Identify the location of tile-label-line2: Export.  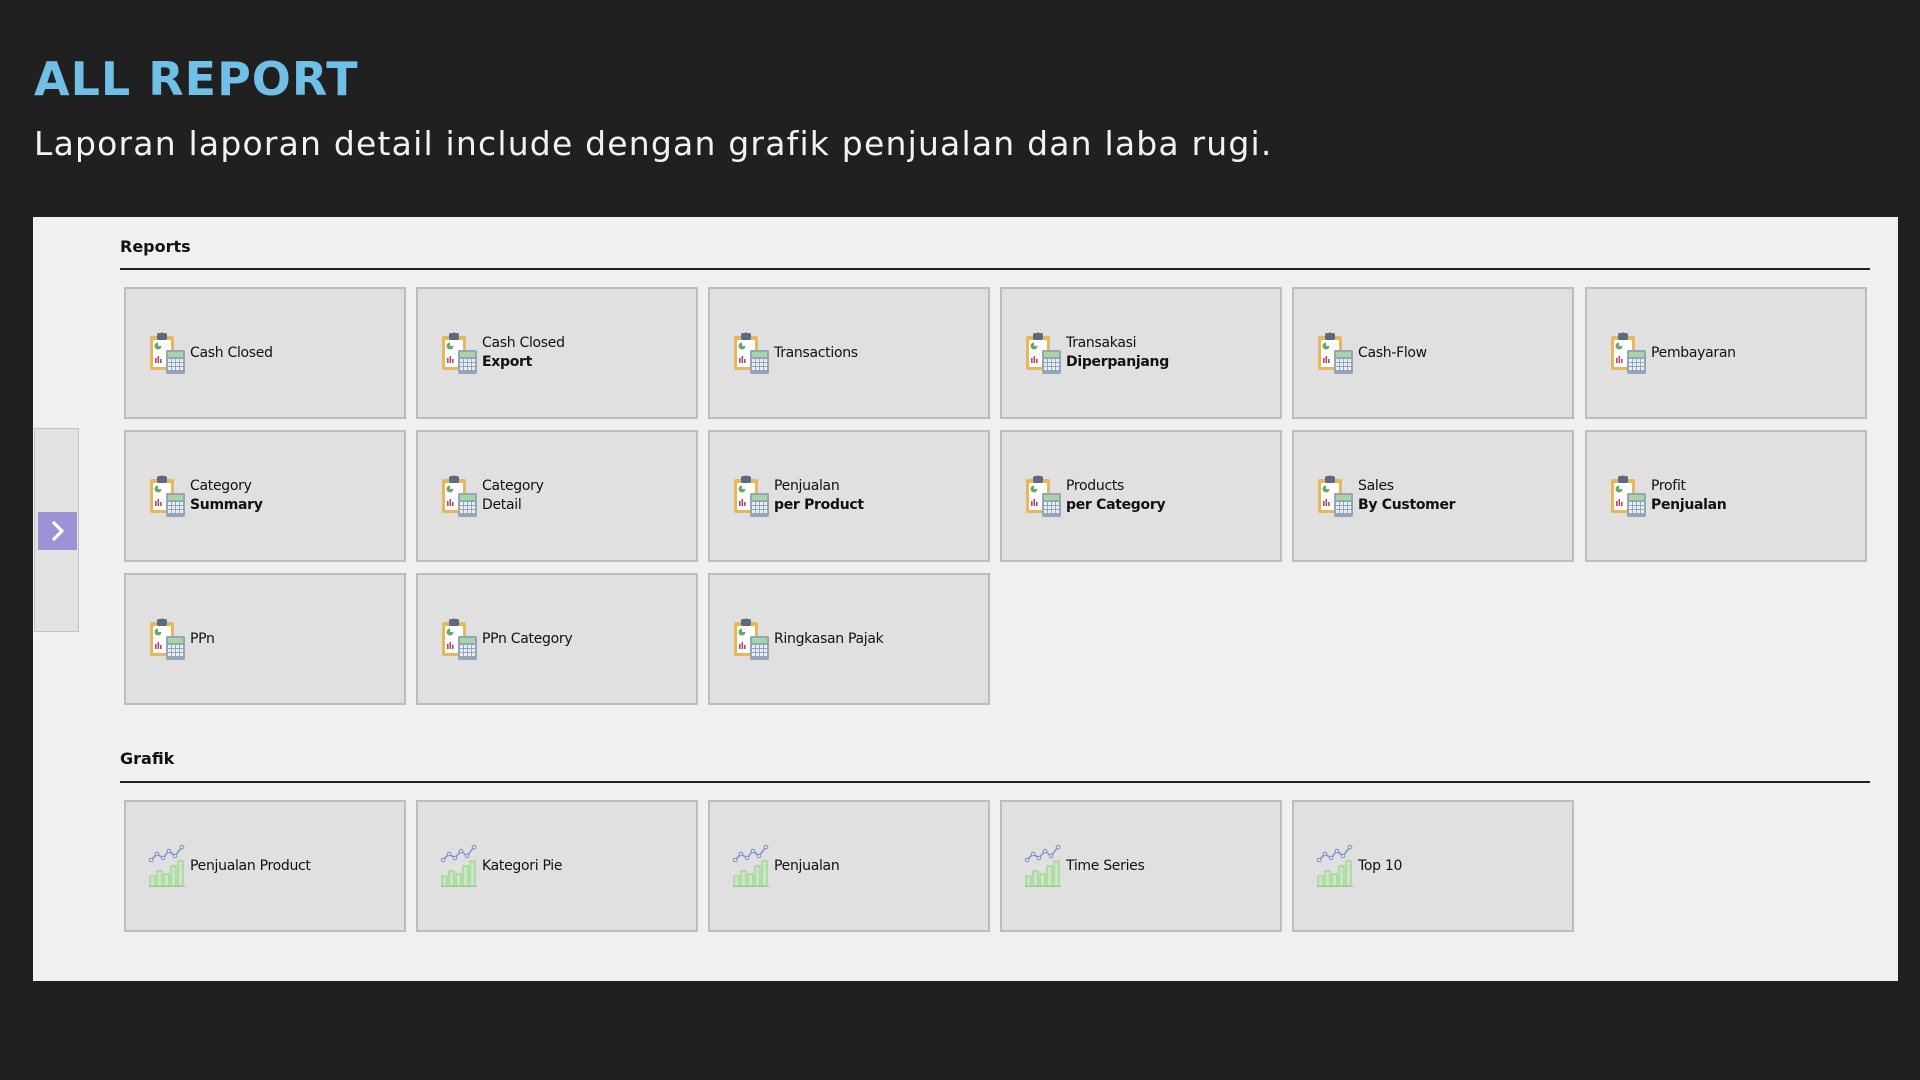
(507, 362).